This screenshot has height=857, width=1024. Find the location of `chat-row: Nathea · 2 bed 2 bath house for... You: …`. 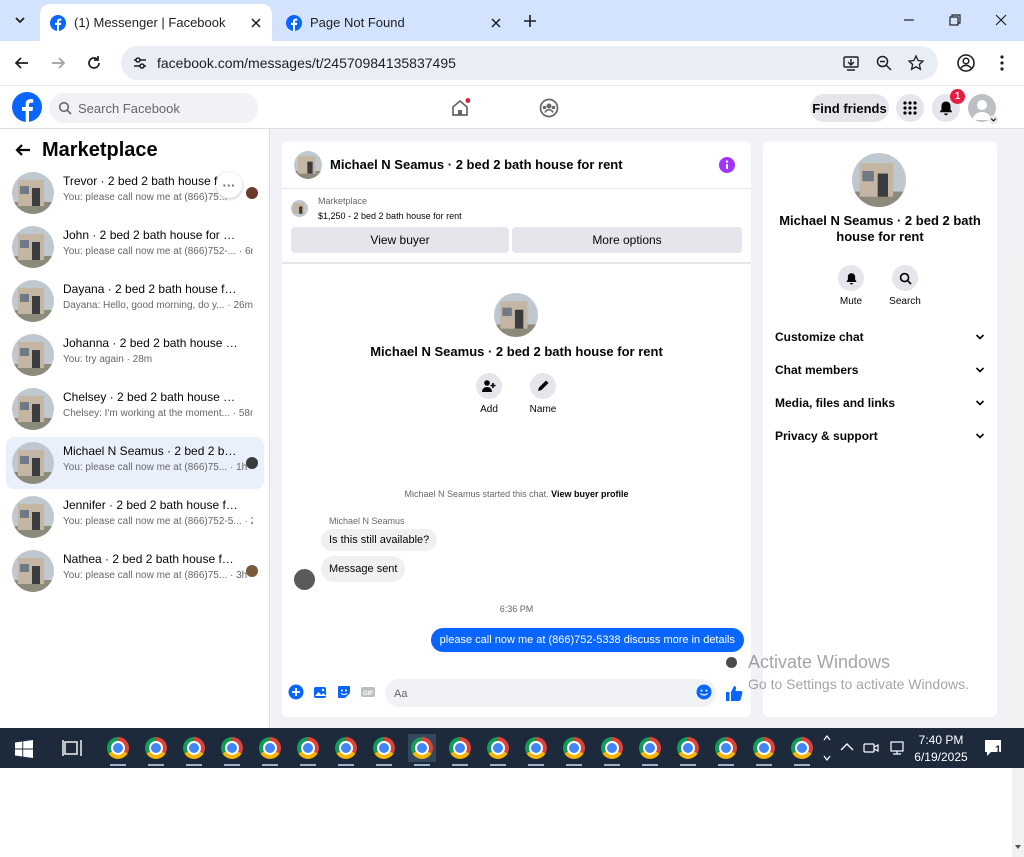

chat-row: Nathea · 2 bed 2 bath house for... You: … is located at coordinates (135, 571).